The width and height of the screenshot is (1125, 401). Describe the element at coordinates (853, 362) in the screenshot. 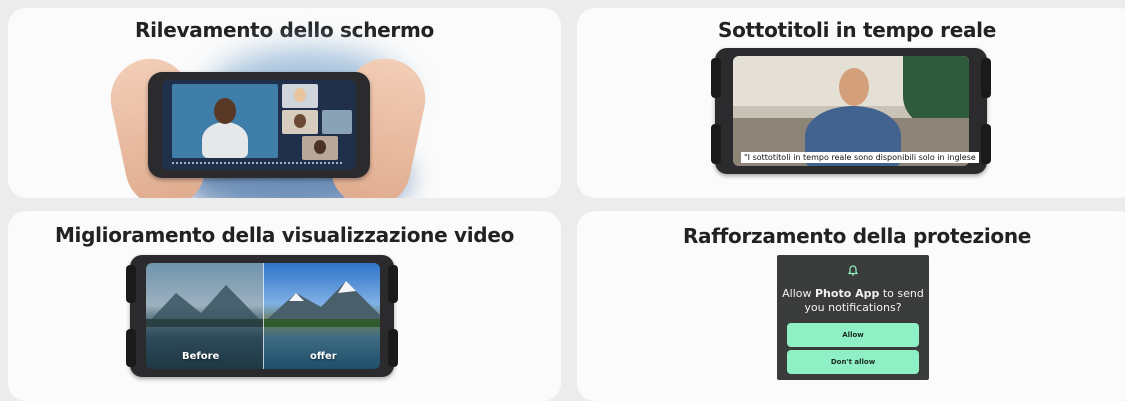

I see `dont-allow-button: Don't allow` at that location.